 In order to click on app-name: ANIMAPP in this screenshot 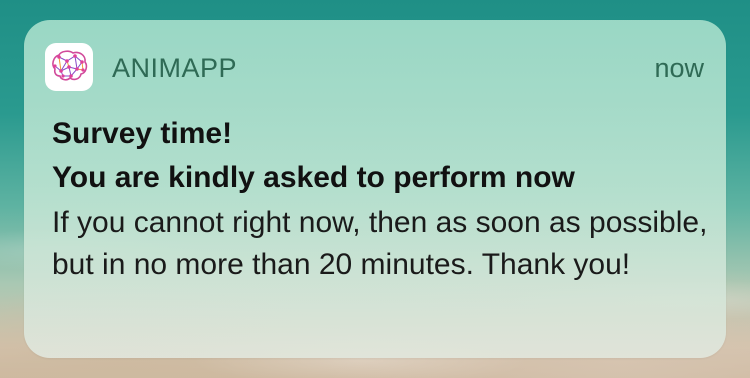, I will do `click(175, 68)`.